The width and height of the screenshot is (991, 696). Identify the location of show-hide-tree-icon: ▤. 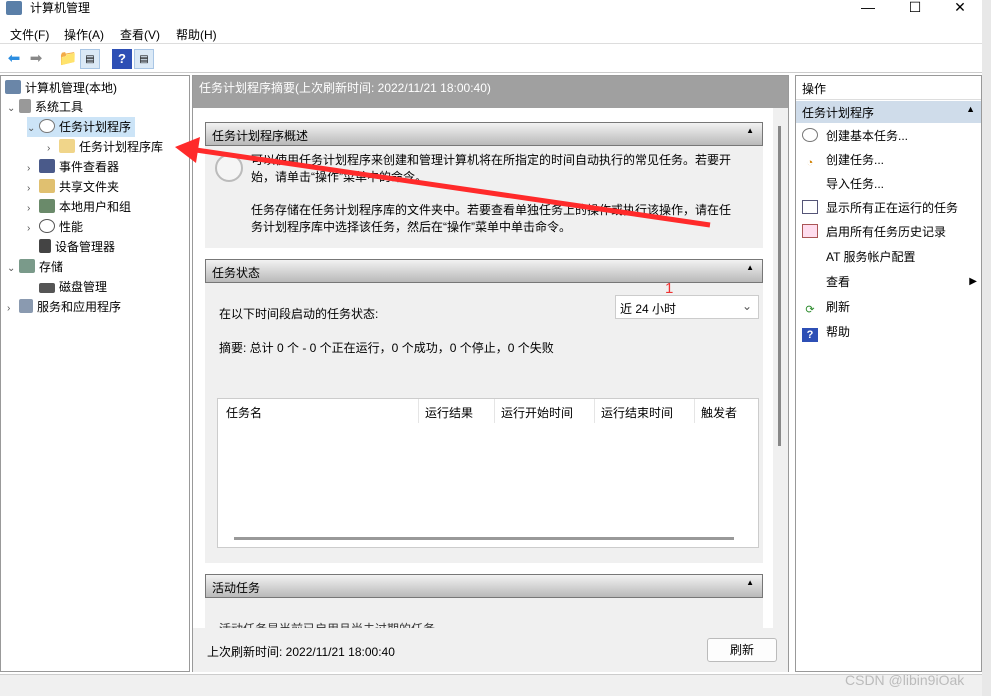
(90, 59).